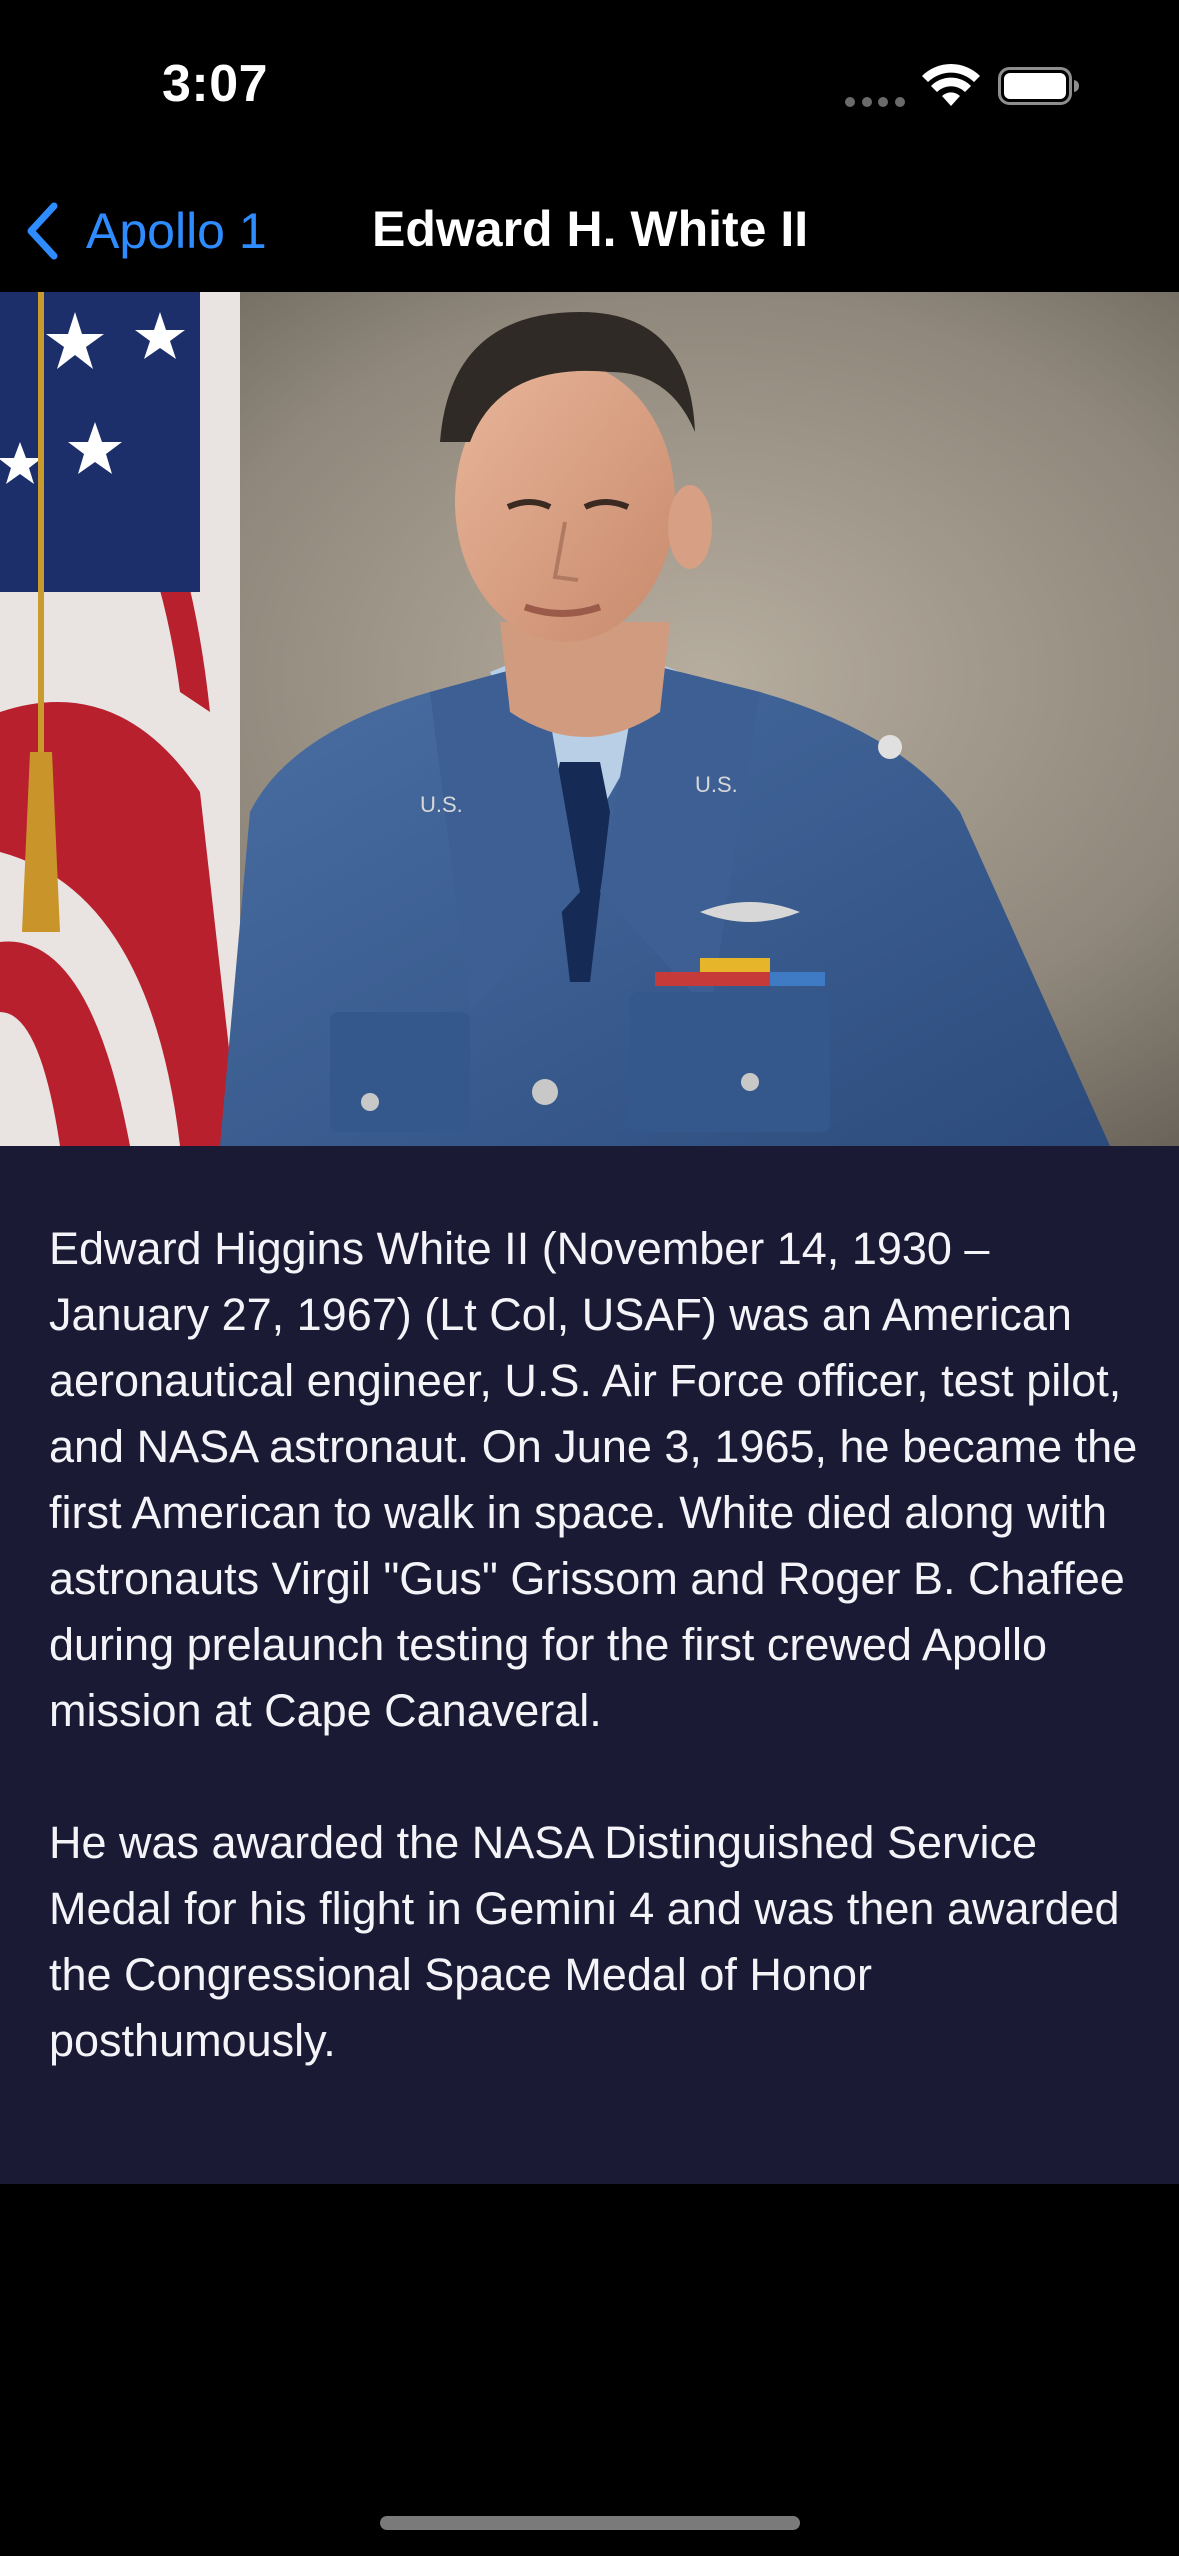  Describe the element at coordinates (590, 2523) in the screenshot. I see `home-indicator` at that location.